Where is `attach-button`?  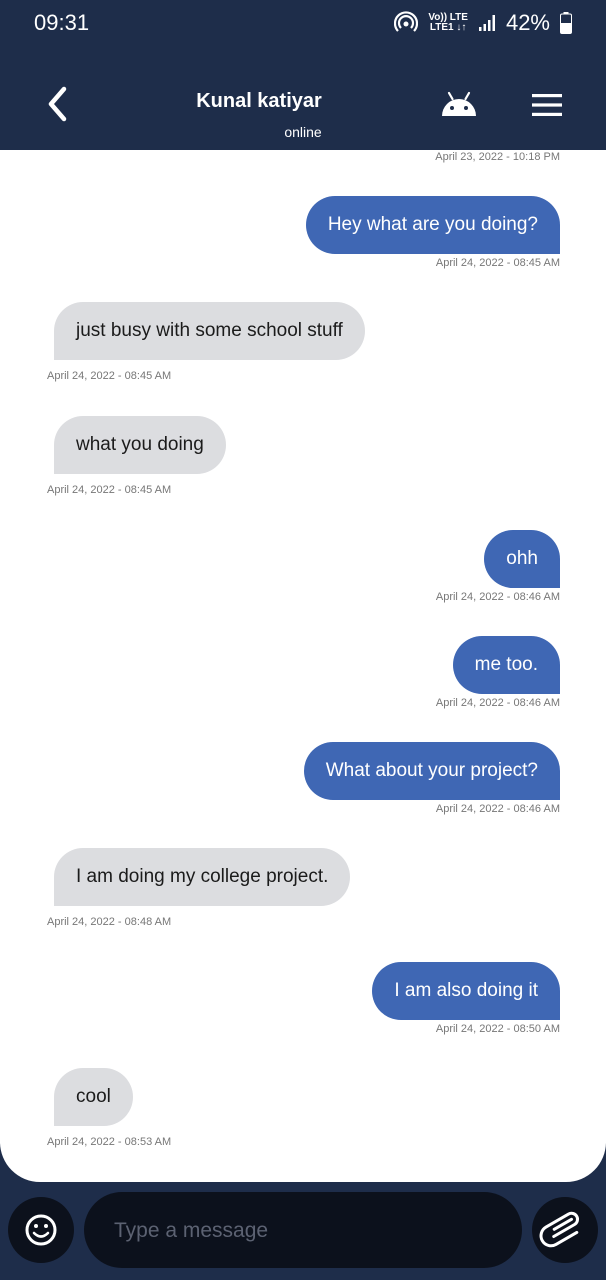 attach-button is located at coordinates (565, 1230).